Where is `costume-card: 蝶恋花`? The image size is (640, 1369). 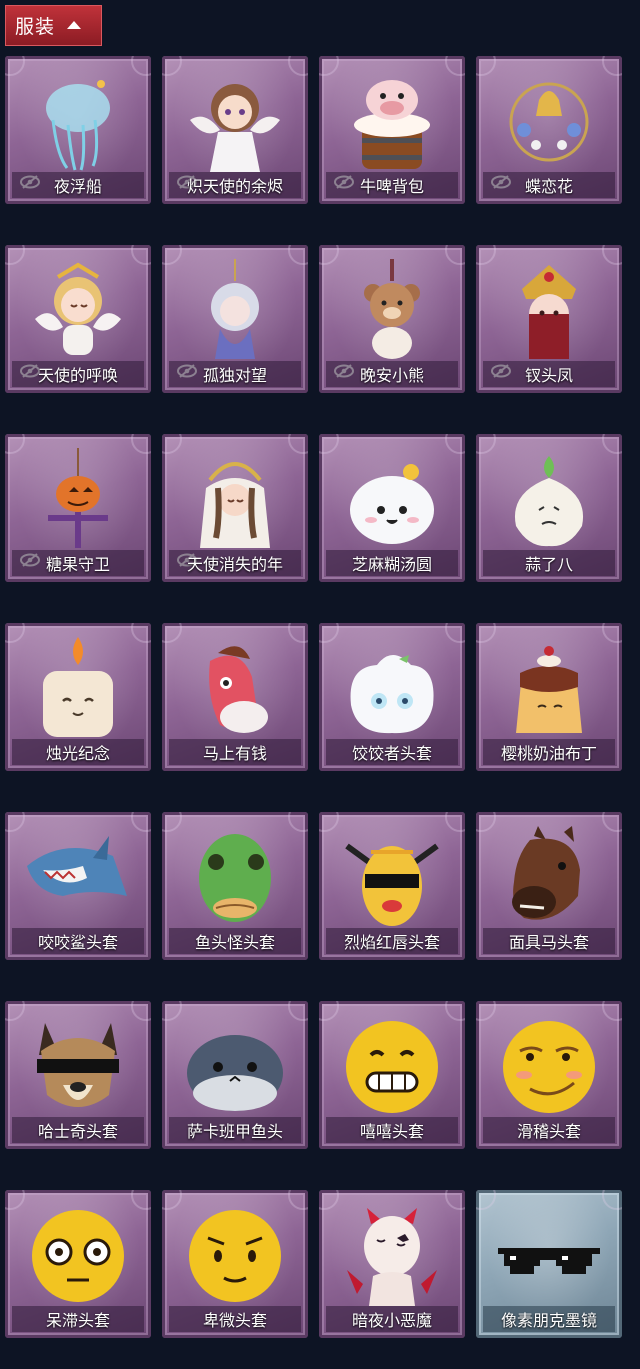
costume-card: 蝶恋花 is located at coordinates (549, 130).